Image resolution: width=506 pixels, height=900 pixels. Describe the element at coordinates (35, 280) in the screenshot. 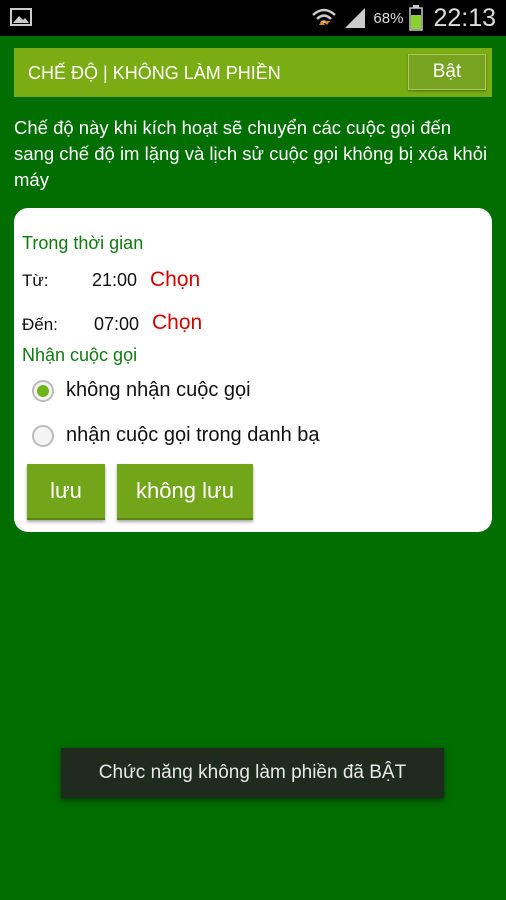

I see `from-label: Từ:` at that location.